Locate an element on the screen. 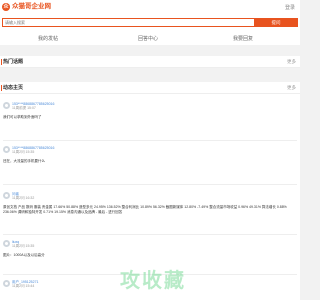 This screenshot has width=320, height=300. latest-posts-title: 动态主页 is located at coordinates (13, 88).